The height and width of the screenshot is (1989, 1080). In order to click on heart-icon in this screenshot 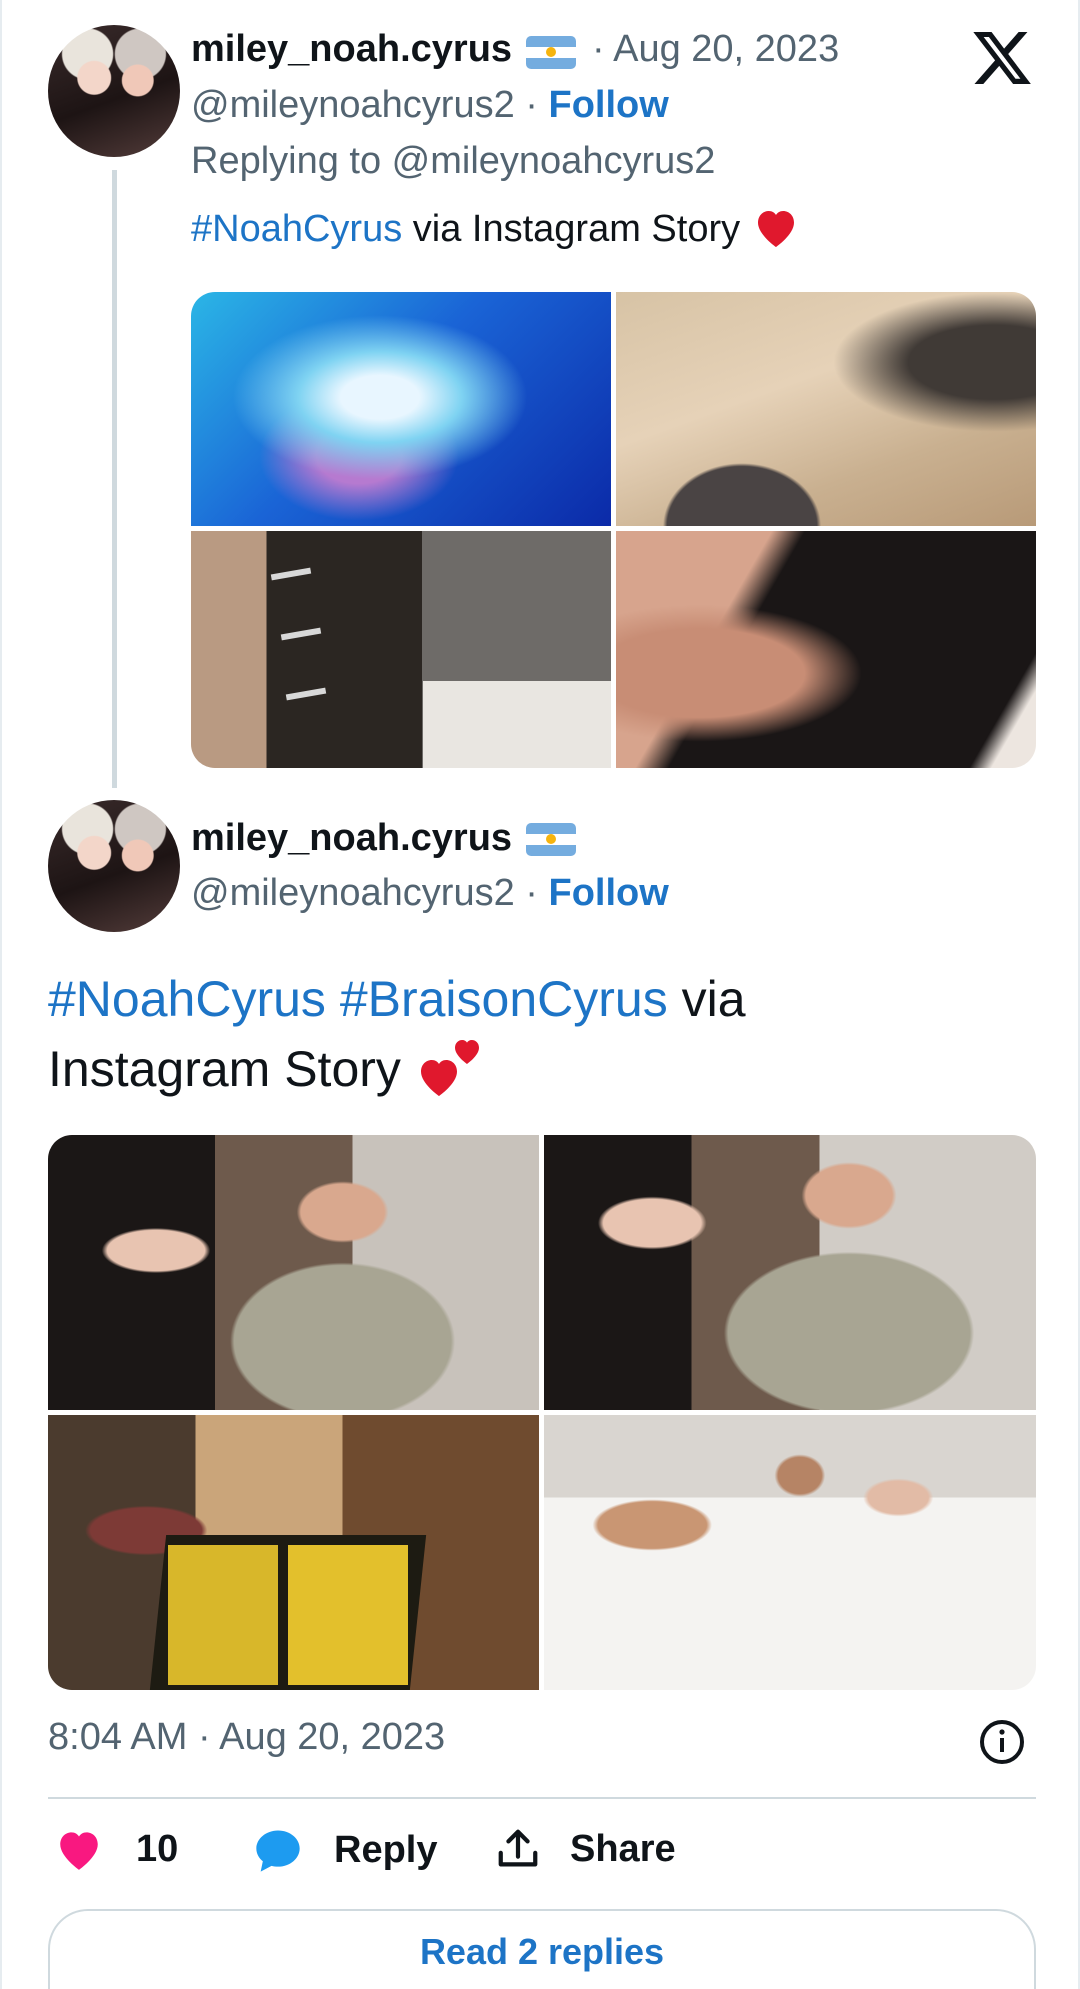, I will do `click(79, 1851)`.